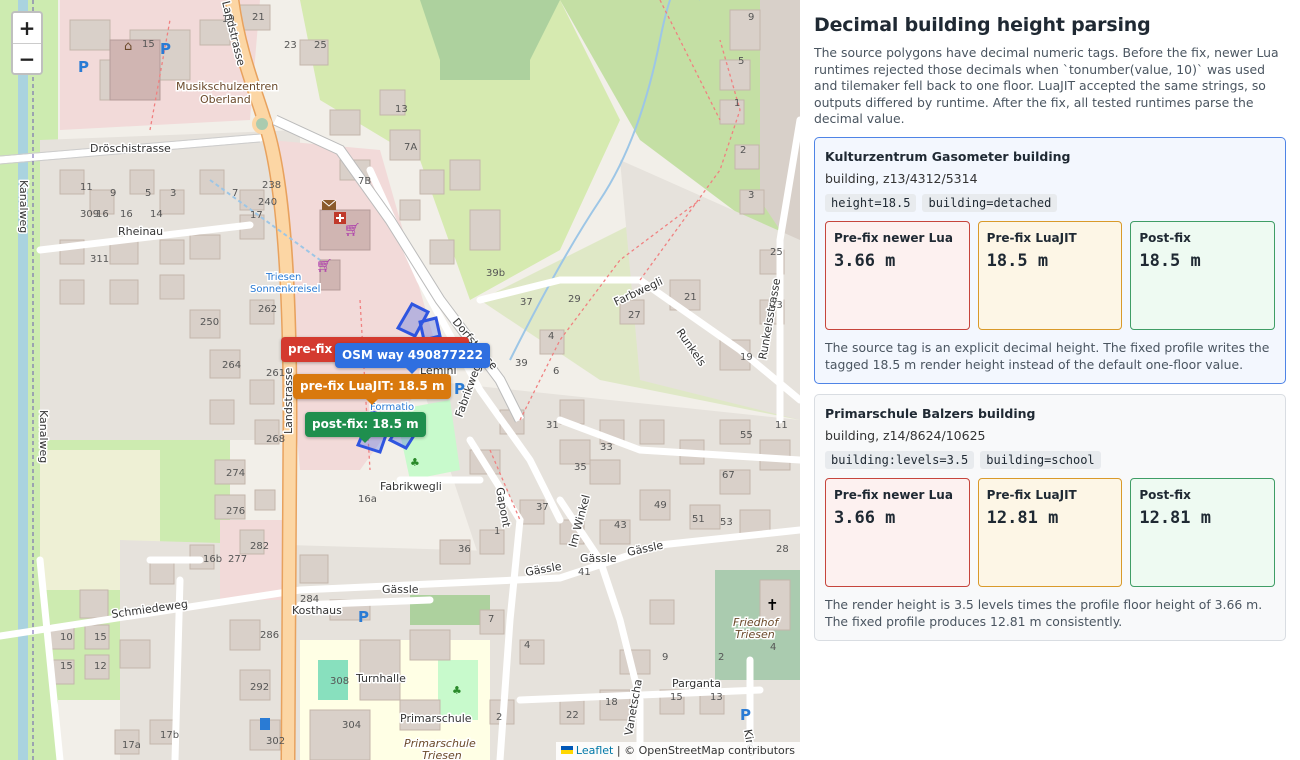 Image resolution: width=1300 pixels, height=760 pixels. Describe the element at coordinates (411, 486) in the screenshot. I see `street-label-fabrikwegli: Fabrikwegli` at that location.